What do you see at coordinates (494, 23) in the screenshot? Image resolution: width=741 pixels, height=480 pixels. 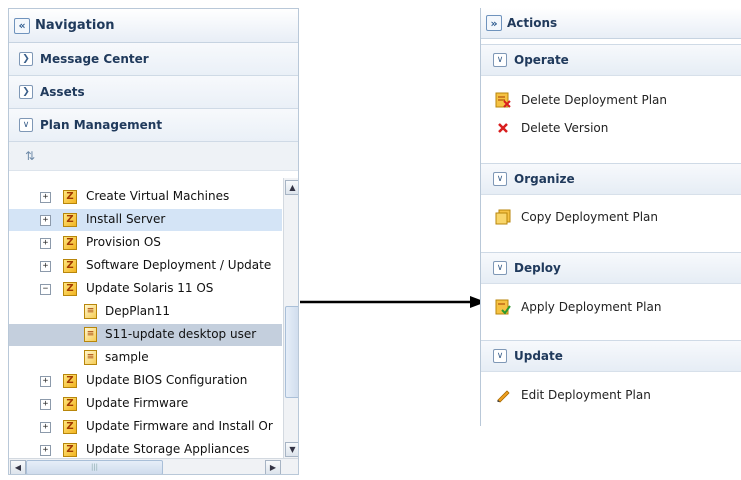 I see `expand-panel-button: »` at bounding box center [494, 23].